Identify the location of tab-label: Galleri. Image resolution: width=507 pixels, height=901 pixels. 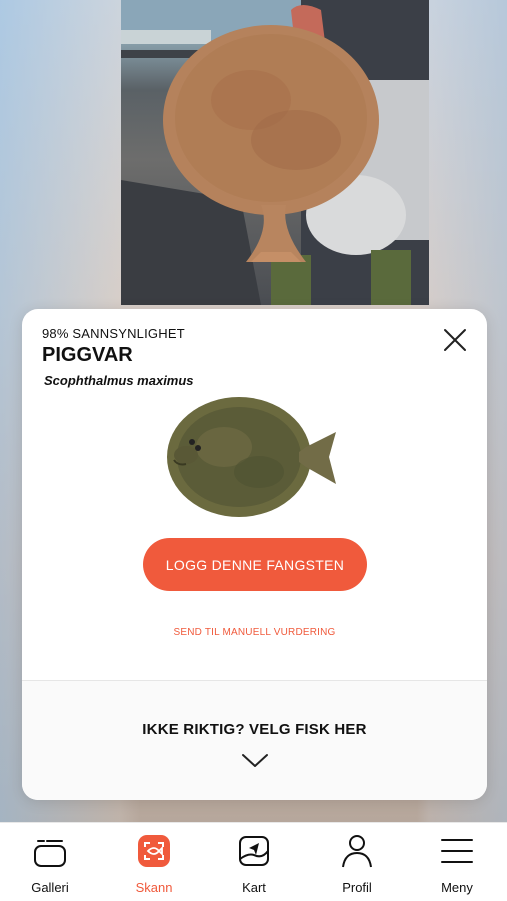
(50, 887).